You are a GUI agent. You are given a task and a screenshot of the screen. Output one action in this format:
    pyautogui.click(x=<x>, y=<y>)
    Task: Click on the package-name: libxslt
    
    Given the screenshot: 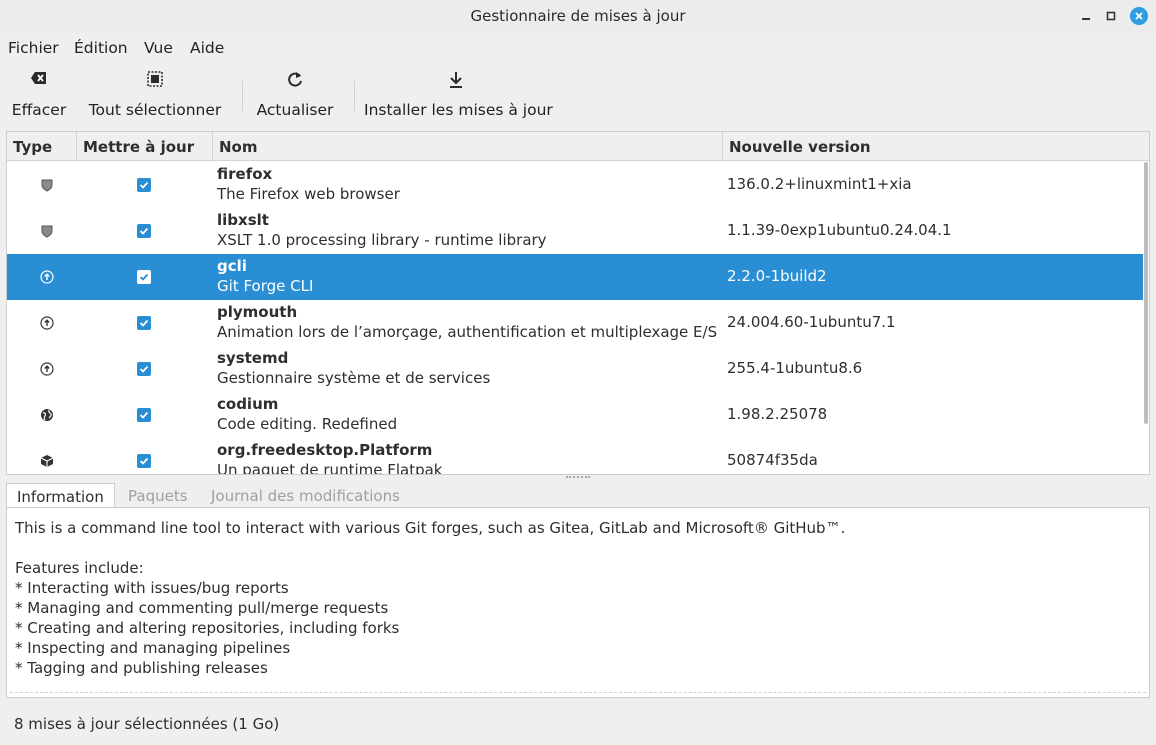 What is the action you would take?
    pyautogui.click(x=243, y=220)
    